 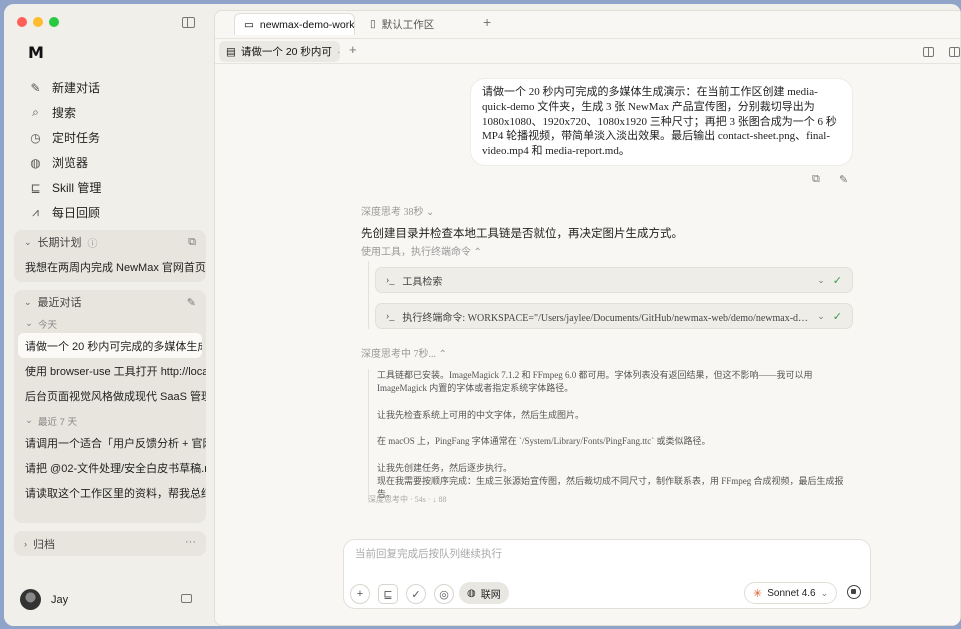 I want to click on group-today: ⌄ 今天, so click(x=110, y=323).